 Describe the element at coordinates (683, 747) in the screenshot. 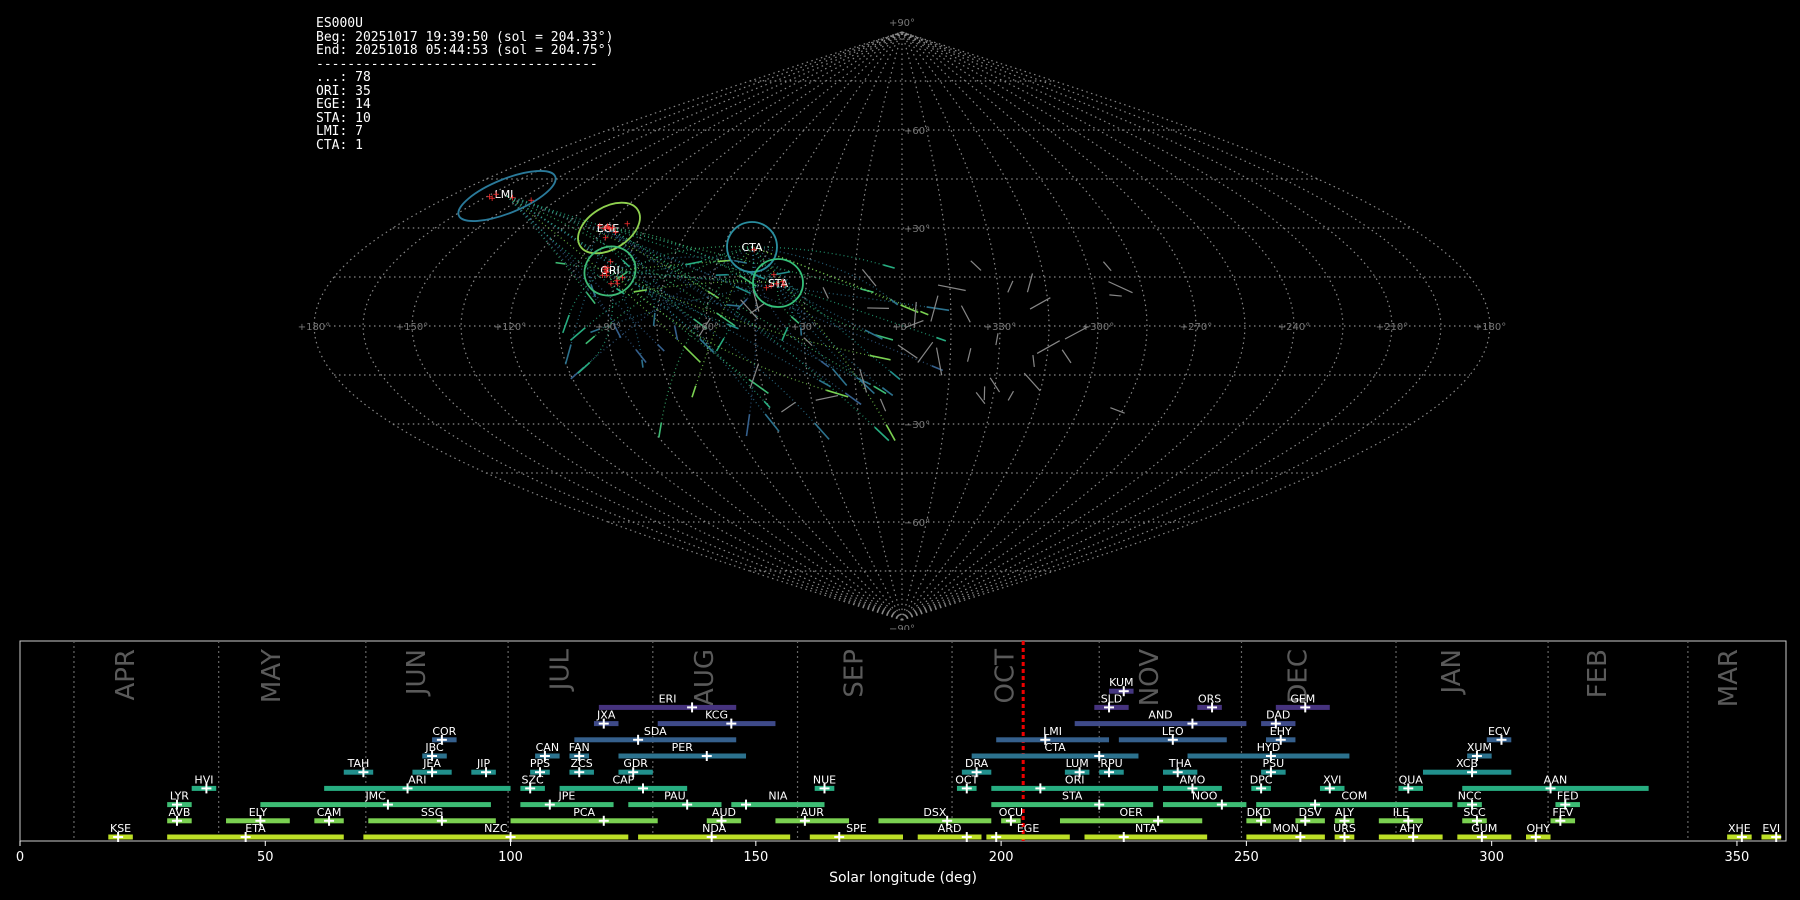

I see `shower-code-label: PER` at that location.